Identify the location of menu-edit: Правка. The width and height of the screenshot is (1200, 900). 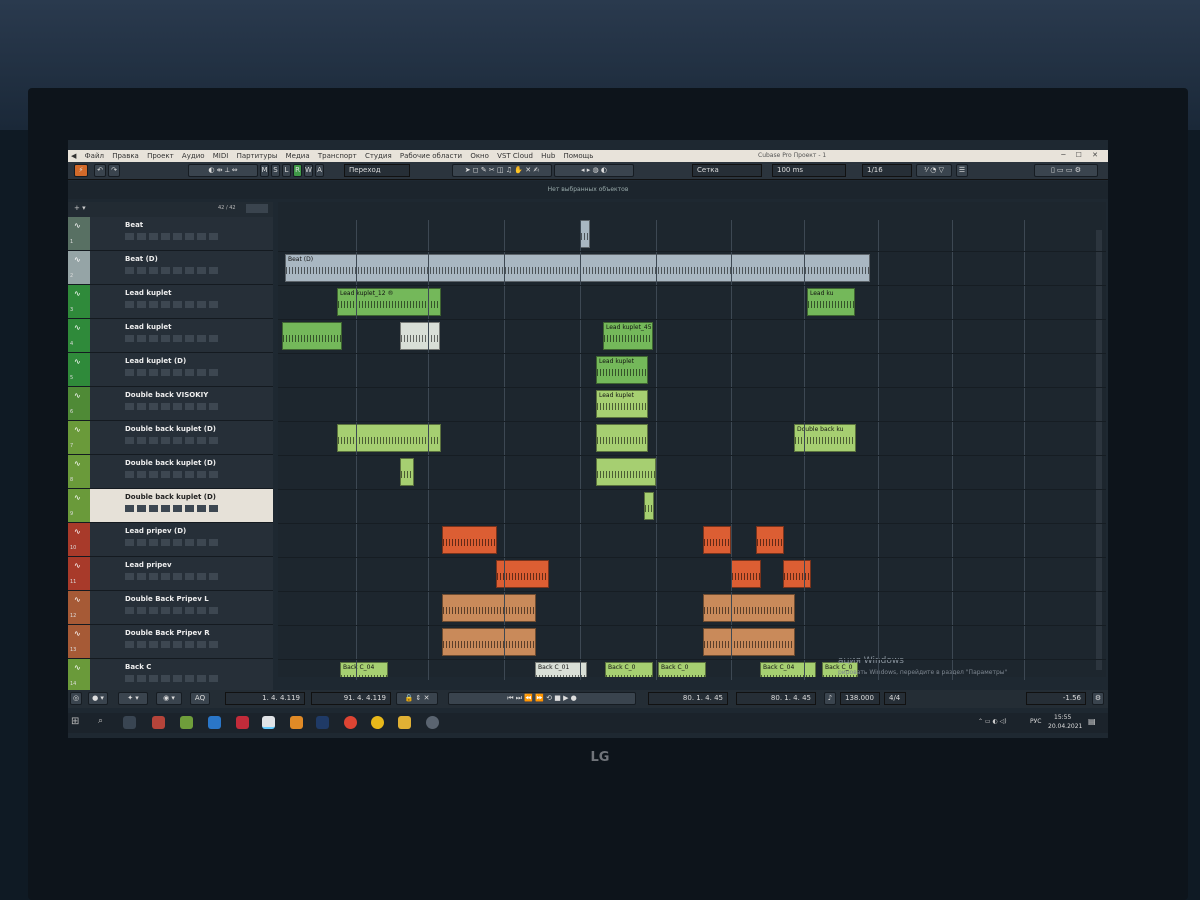
(125, 155).